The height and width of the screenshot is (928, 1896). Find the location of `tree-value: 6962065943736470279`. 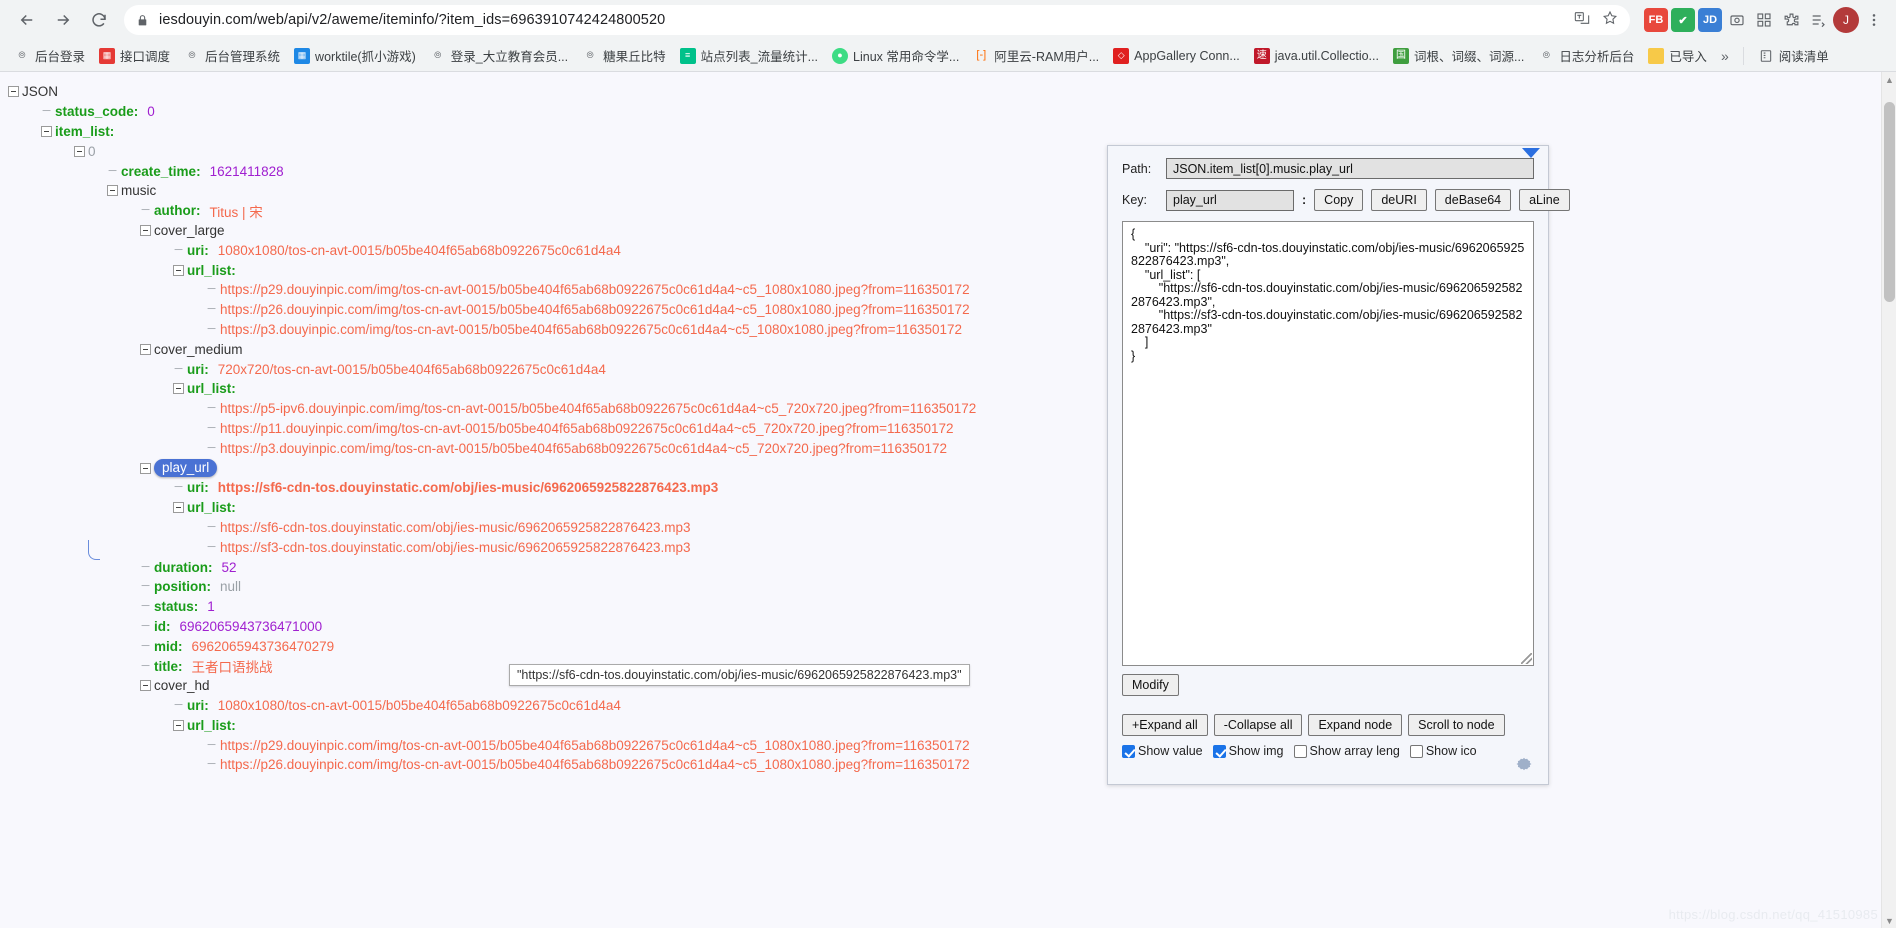

tree-value: 6962065943736470279 is located at coordinates (263, 646).